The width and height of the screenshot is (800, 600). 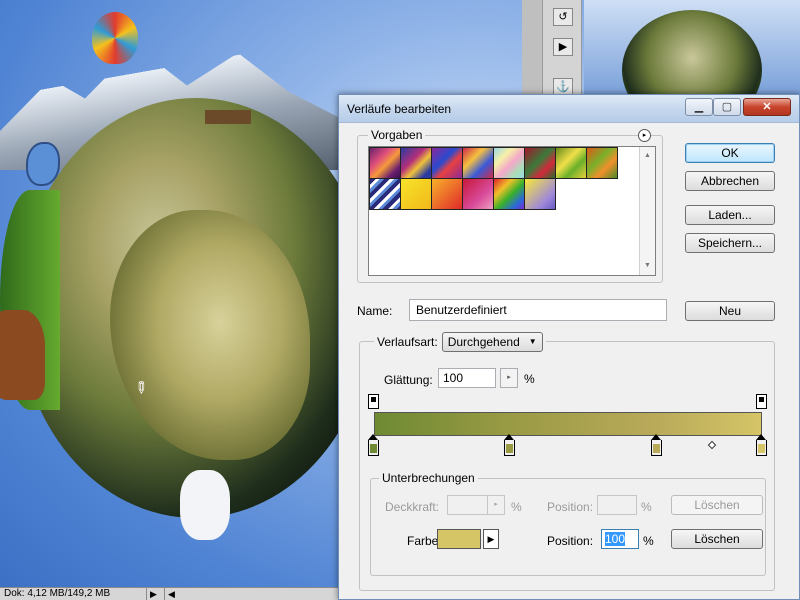 I want to click on close-button: ✕, so click(x=767, y=107).